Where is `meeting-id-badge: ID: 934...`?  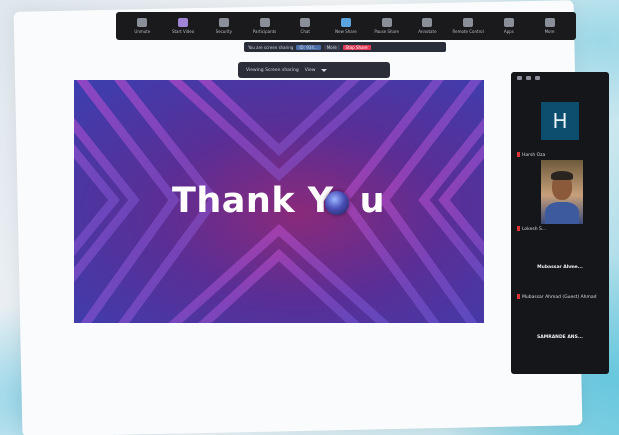
meeting-id-badge: ID: 934... is located at coordinates (308, 47).